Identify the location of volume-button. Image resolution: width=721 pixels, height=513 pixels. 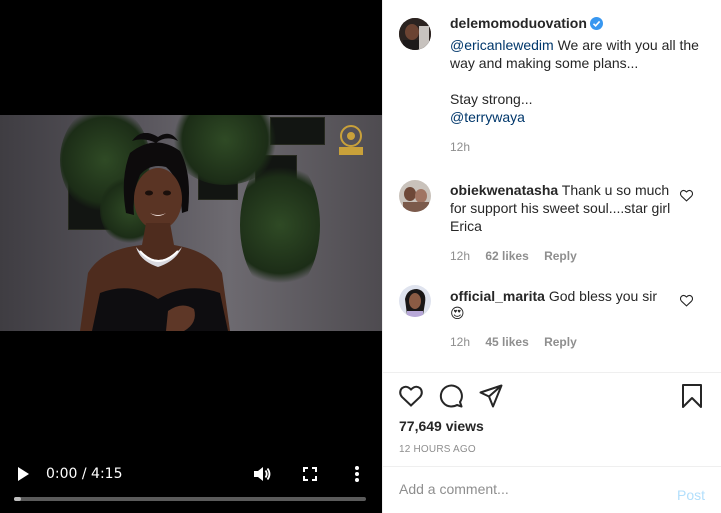
(262, 474).